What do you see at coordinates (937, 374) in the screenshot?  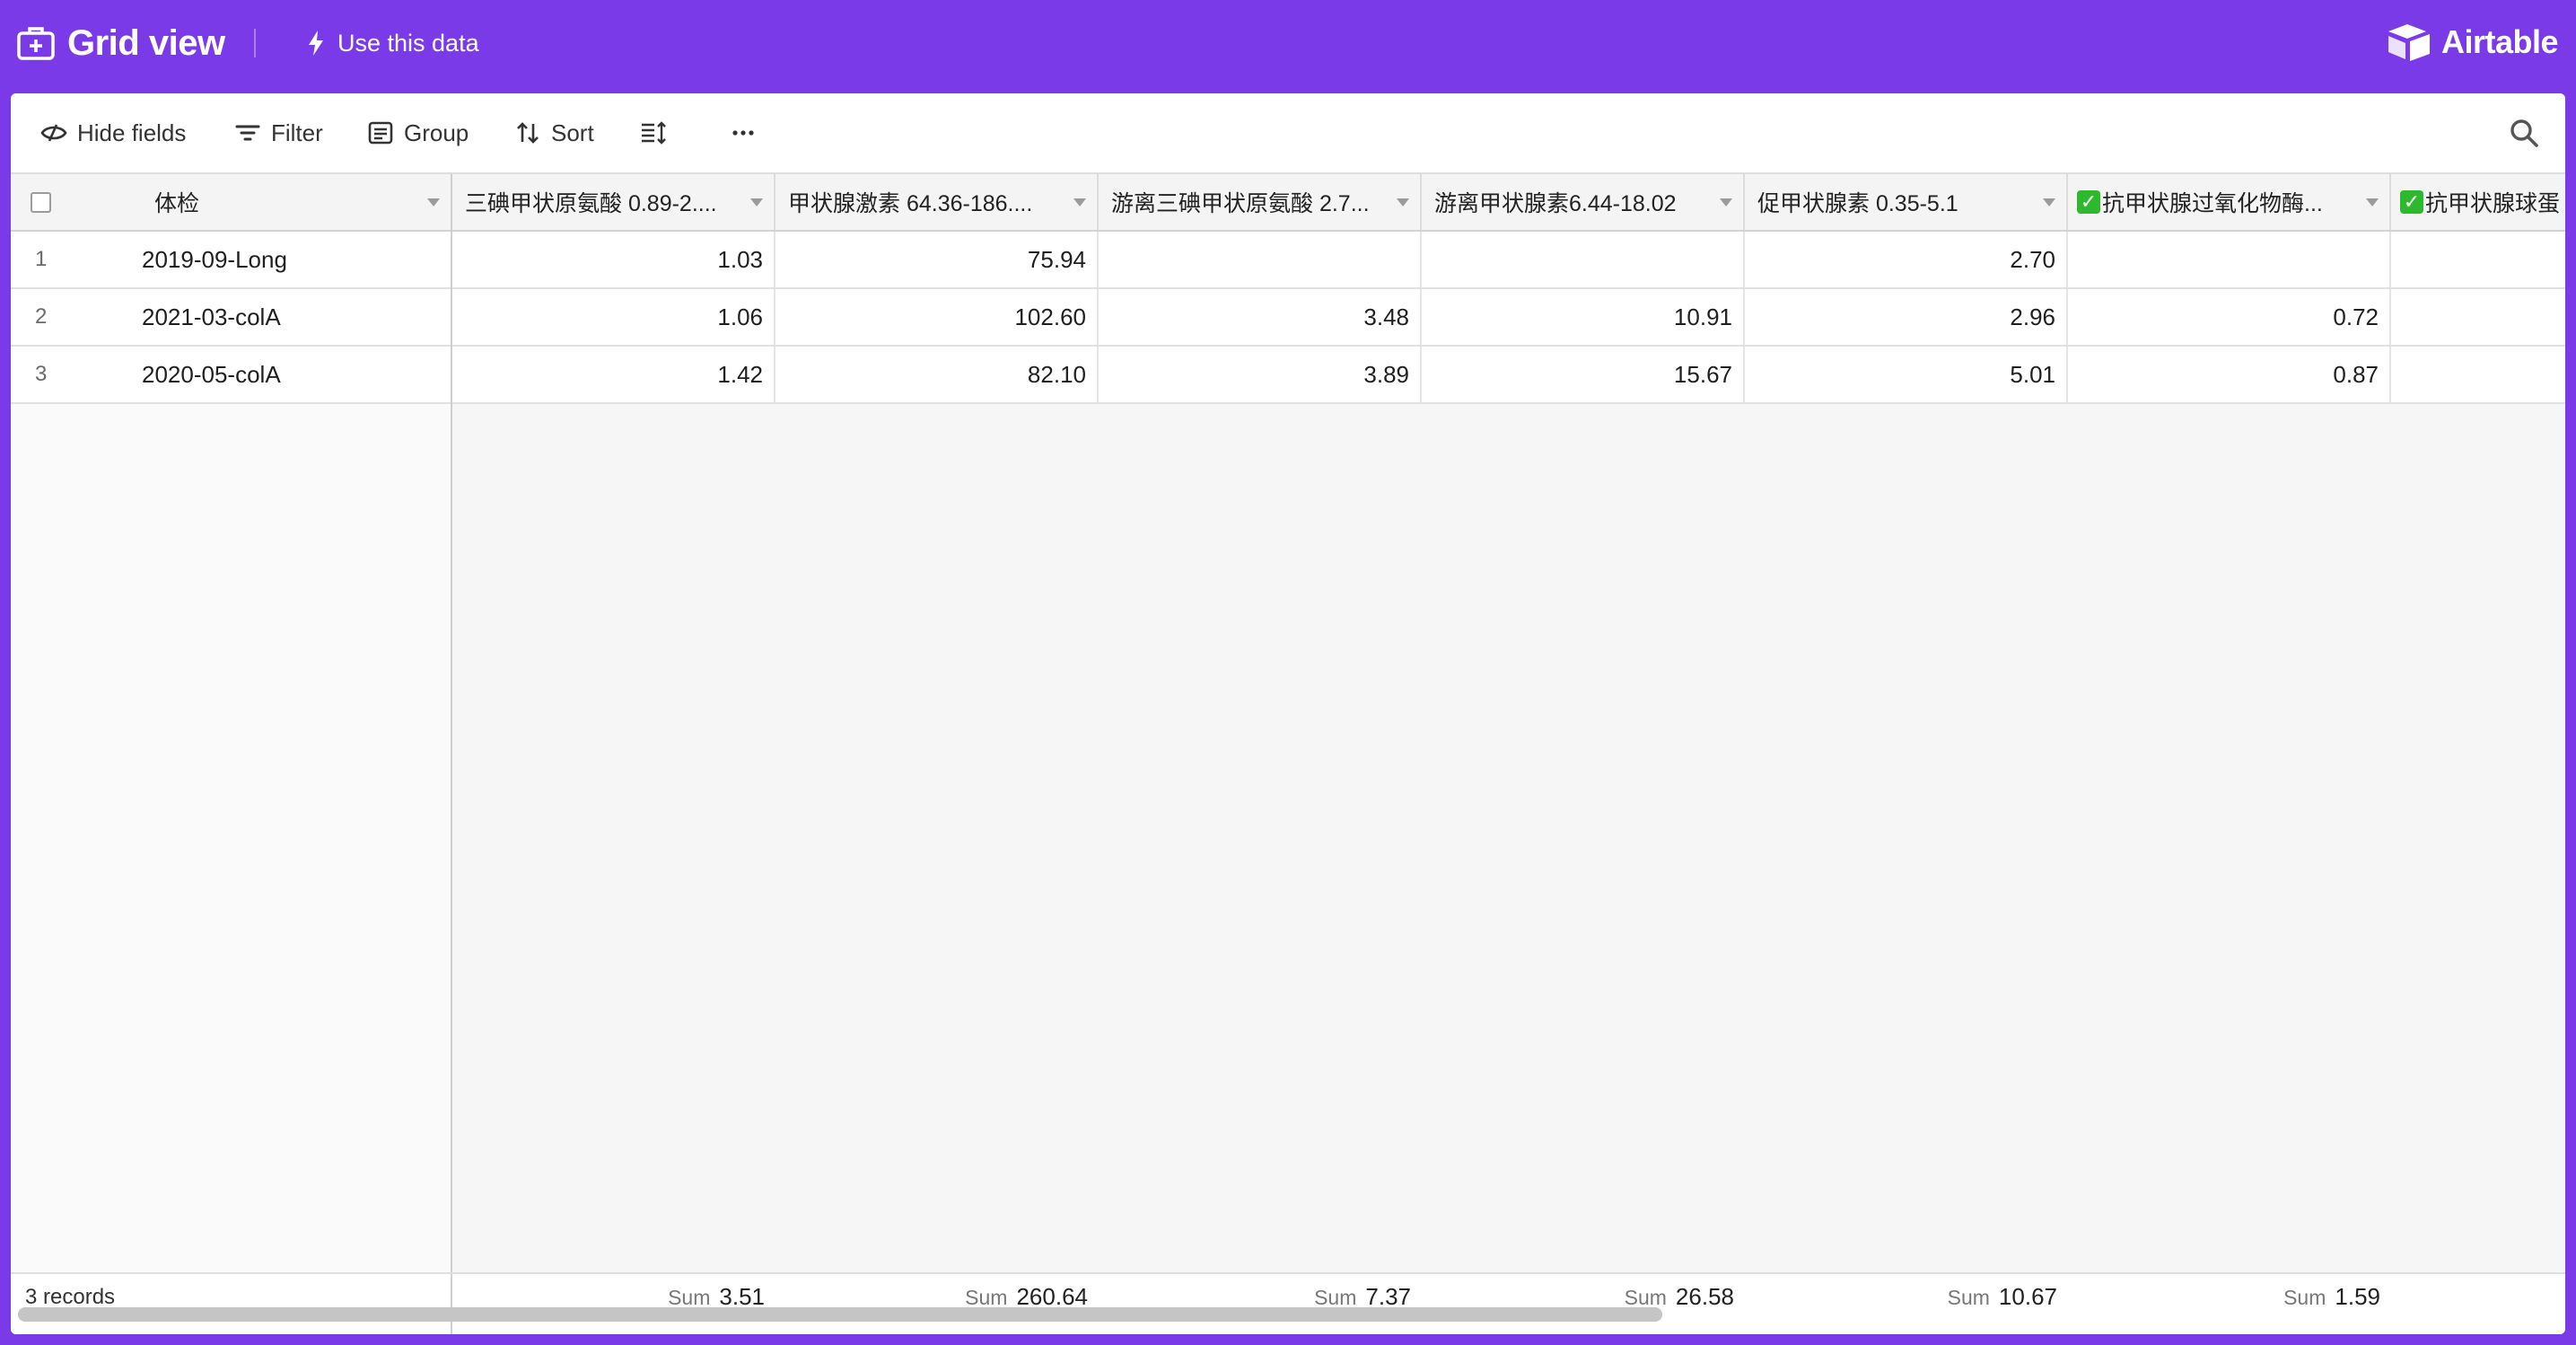 I see `cell-t4: 82.10` at bounding box center [937, 374].